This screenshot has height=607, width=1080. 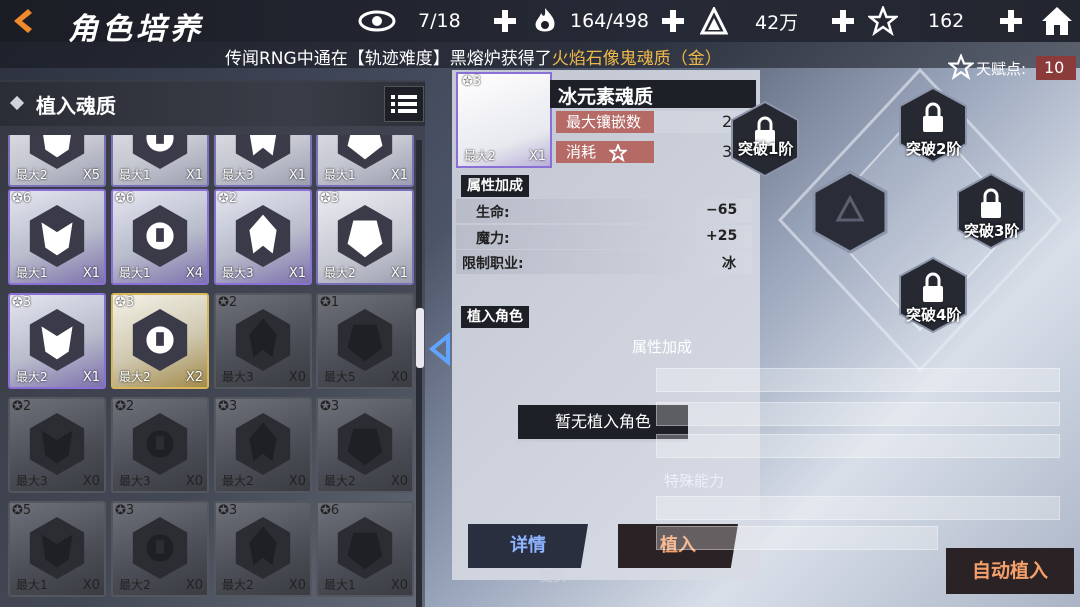 What do you see at coordinates (419, 373) in the screenshot?
I see `scrollbar` at bounding box center [419, 373].